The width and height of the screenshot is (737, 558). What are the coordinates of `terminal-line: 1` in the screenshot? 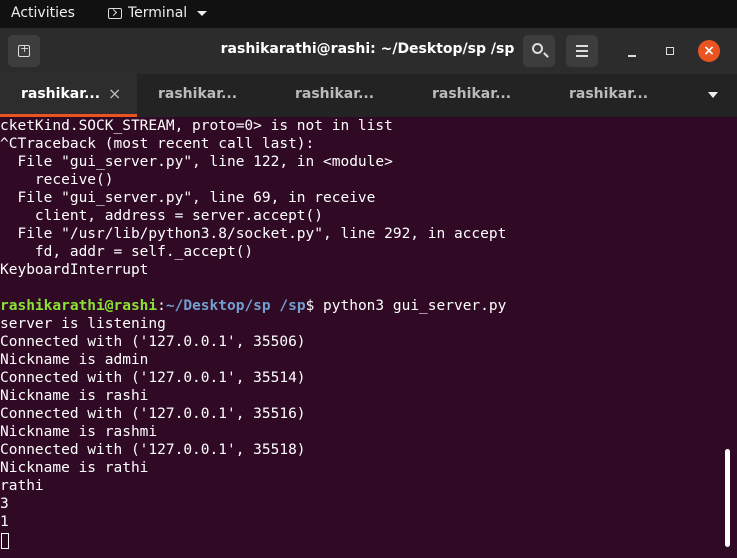 It's located at (4, 522).